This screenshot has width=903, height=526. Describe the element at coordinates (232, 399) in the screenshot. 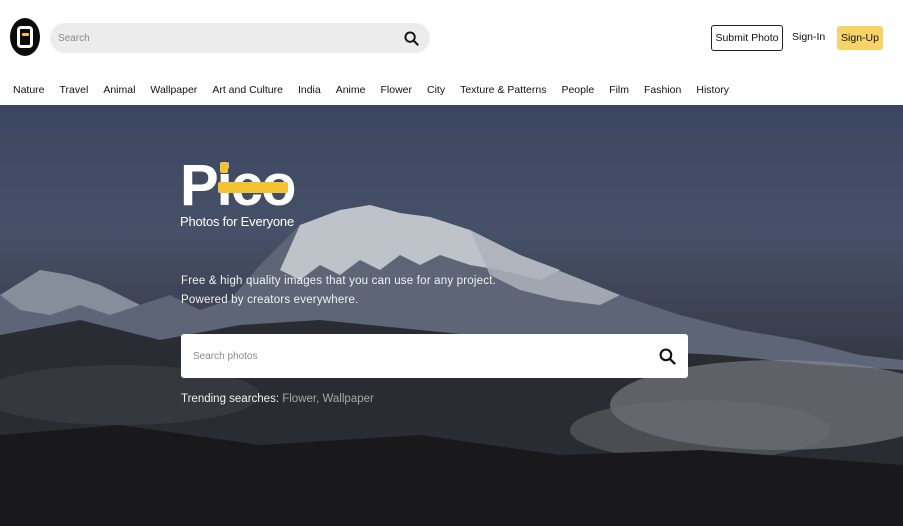

I see `trending-label: Trending searches:` at that location.